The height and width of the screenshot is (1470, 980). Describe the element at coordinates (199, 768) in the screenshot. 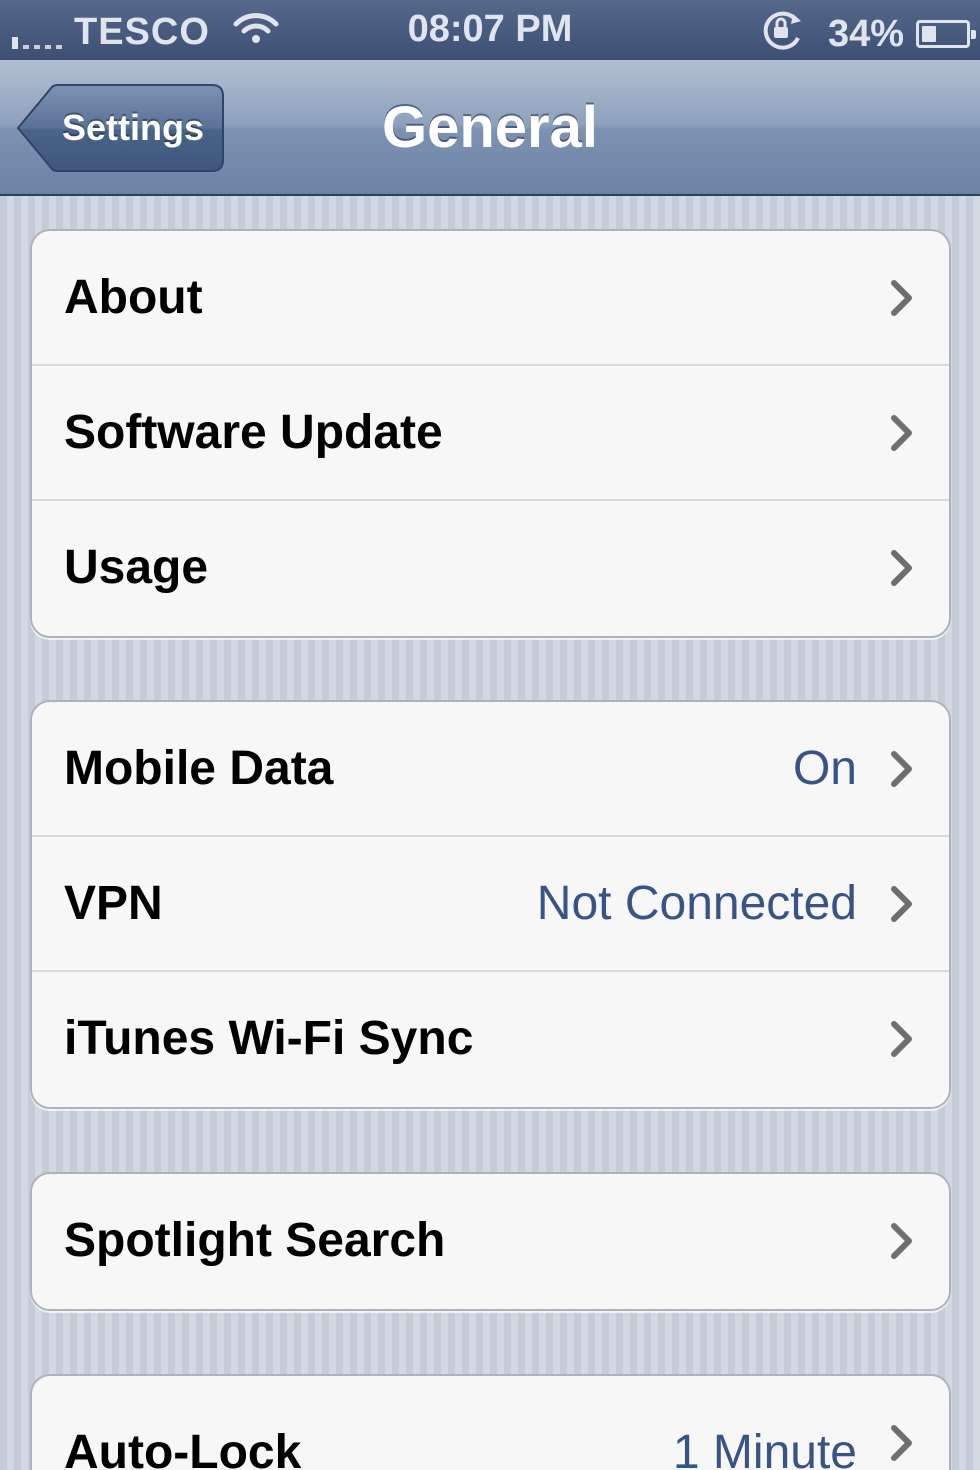

I see `row-label: Mobile Data` at that location.